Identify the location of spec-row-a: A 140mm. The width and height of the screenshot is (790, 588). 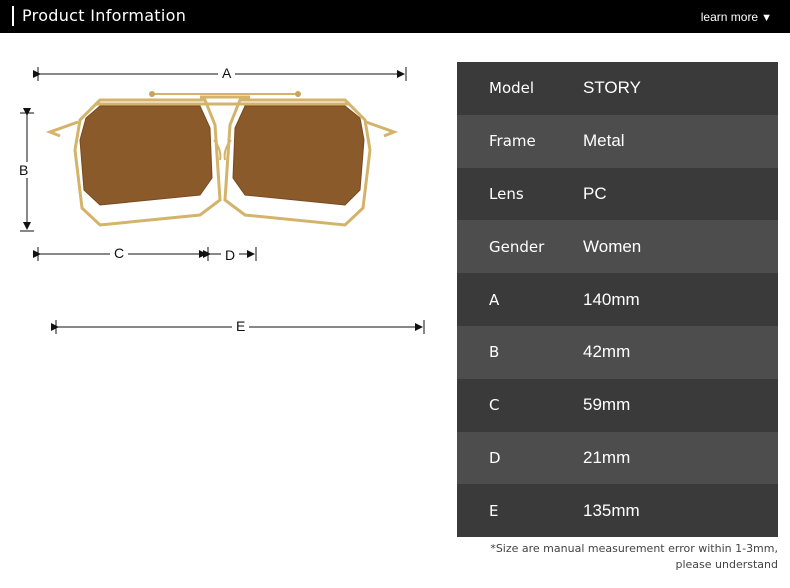
(617, 299).